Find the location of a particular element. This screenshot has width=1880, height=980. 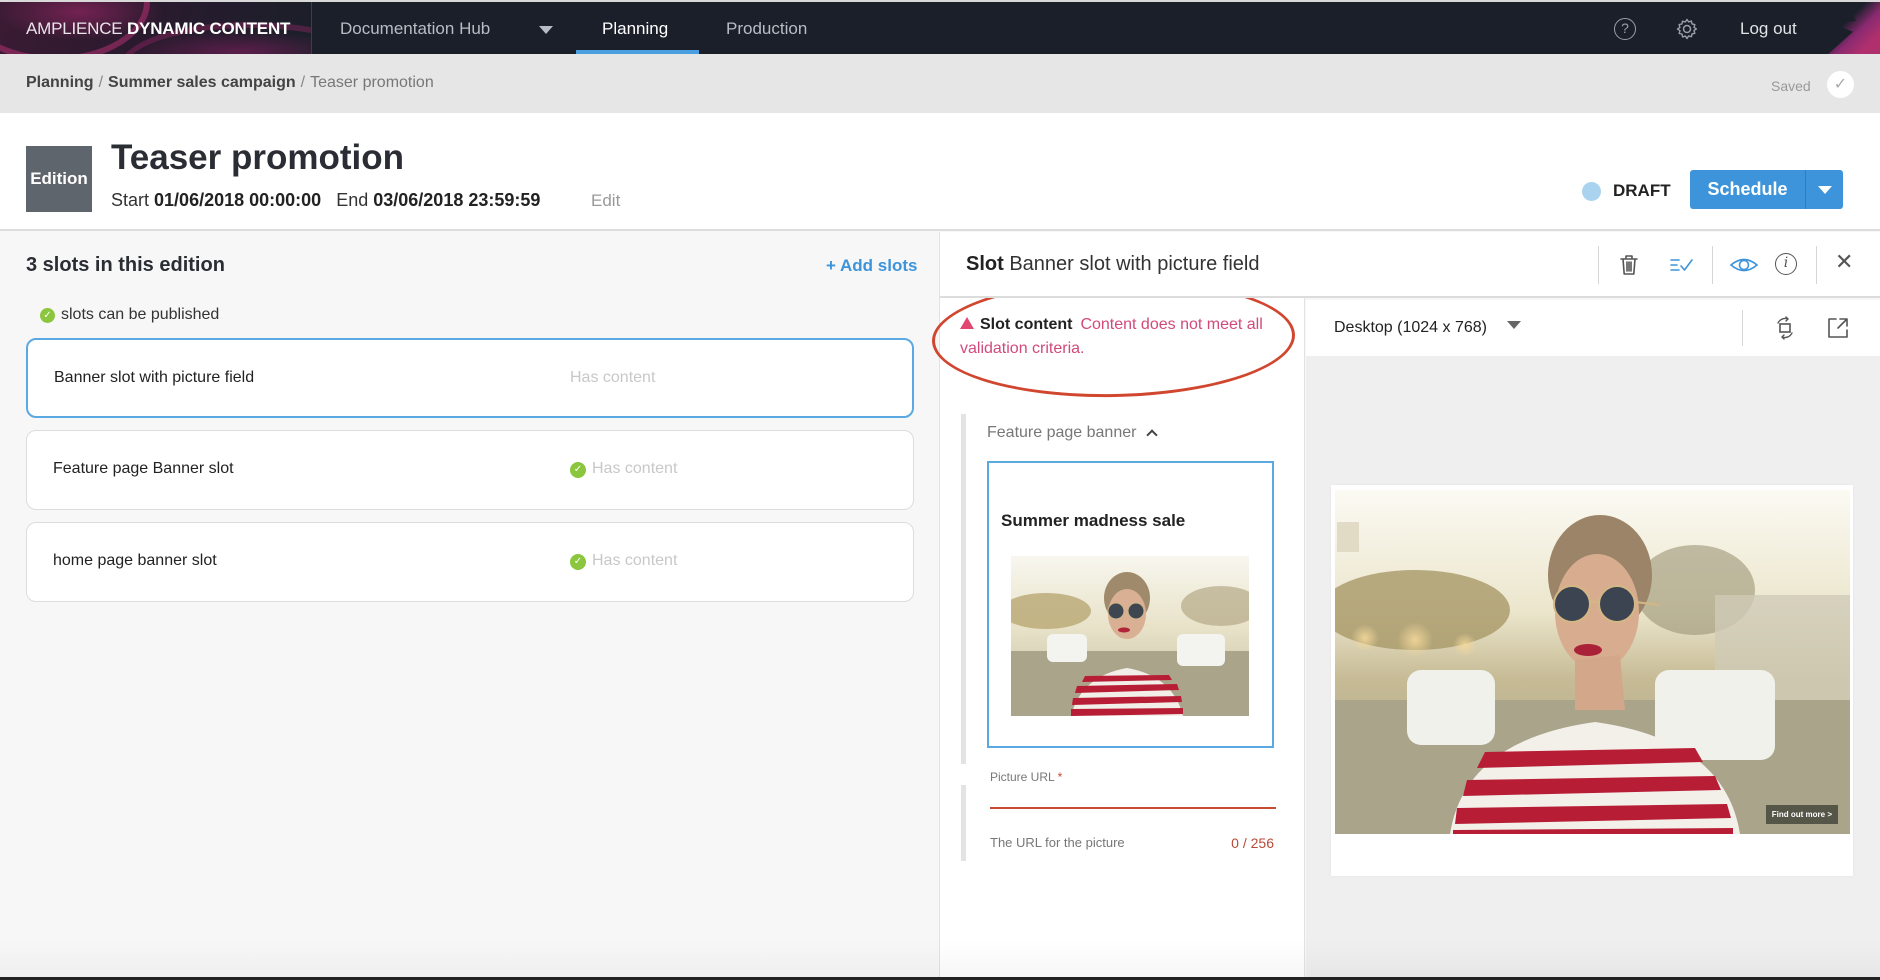

publish-status: ✓ slots can be published is located at coordinates (129, 315).